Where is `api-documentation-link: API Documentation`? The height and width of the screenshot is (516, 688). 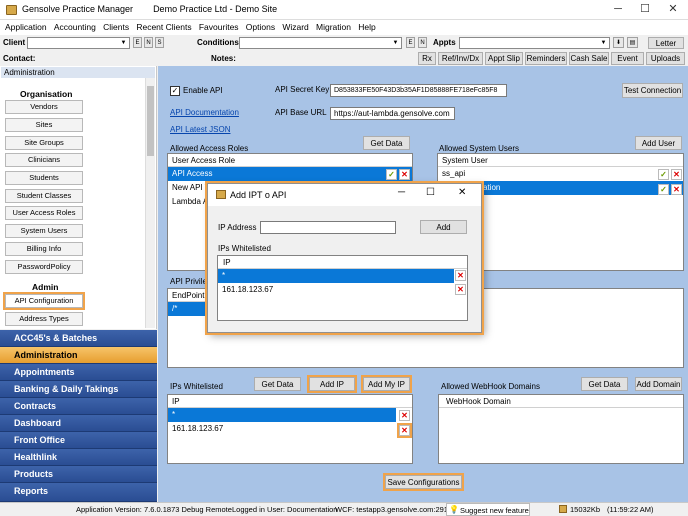
api-documentation-link: API Documentation is located at coordinates (204, 112).